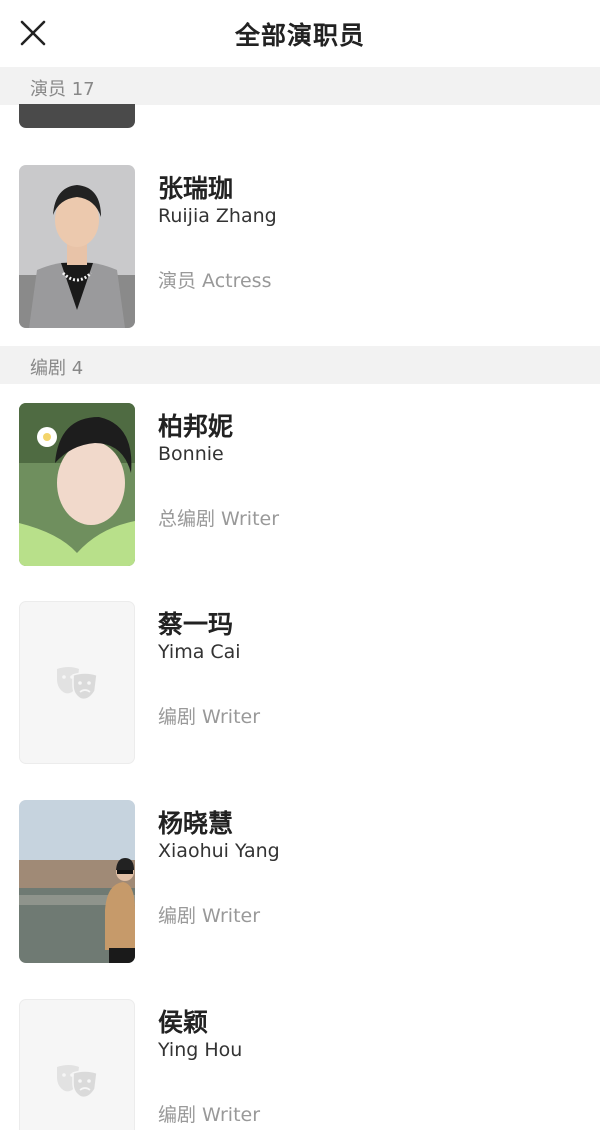  Describe the element at coordinates (196, 823) in the screenshot. I see `person-name-cn: 杨晓慧` at that location.